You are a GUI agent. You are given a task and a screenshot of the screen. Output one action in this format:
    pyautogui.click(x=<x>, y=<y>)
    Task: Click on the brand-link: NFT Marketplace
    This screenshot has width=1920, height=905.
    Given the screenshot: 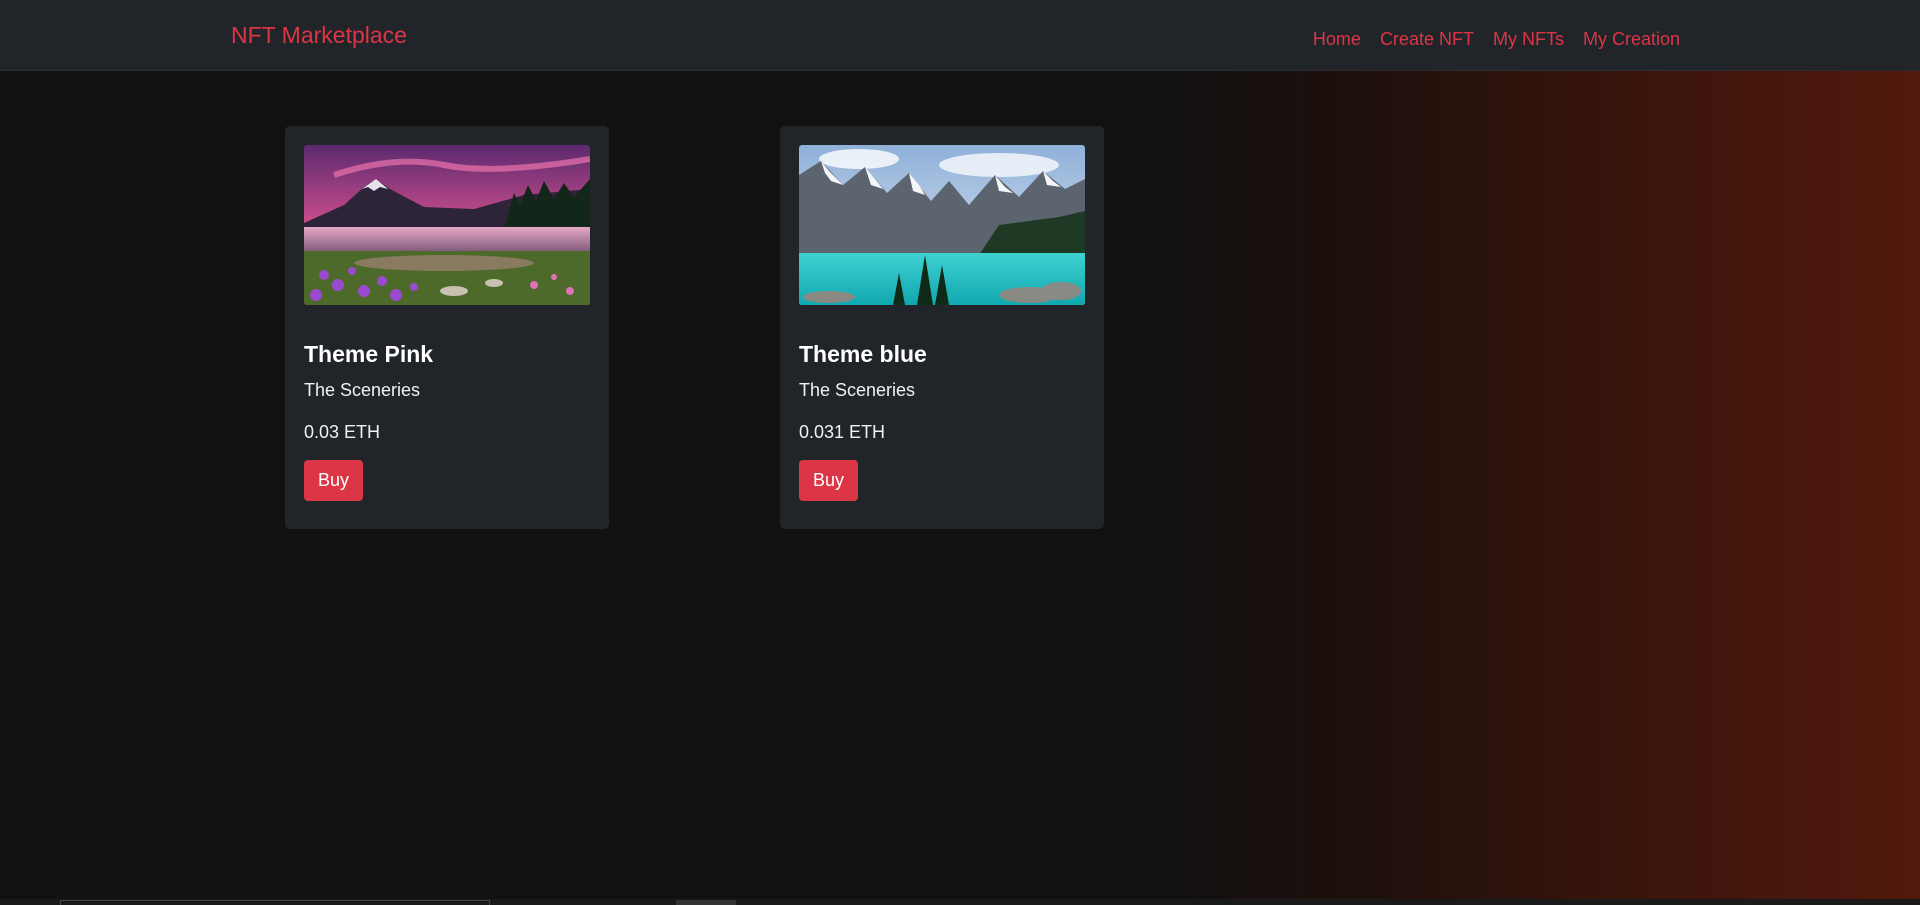 What is the action you would take?
    pyautogui.click(x=319, y=35)
    